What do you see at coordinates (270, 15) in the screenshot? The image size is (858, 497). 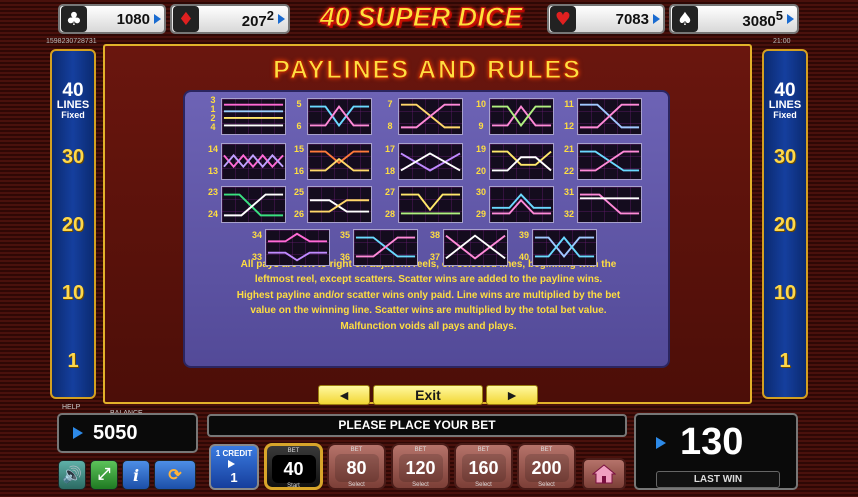 I see `jackpot-level: 2` at bounding box center [270, 15].